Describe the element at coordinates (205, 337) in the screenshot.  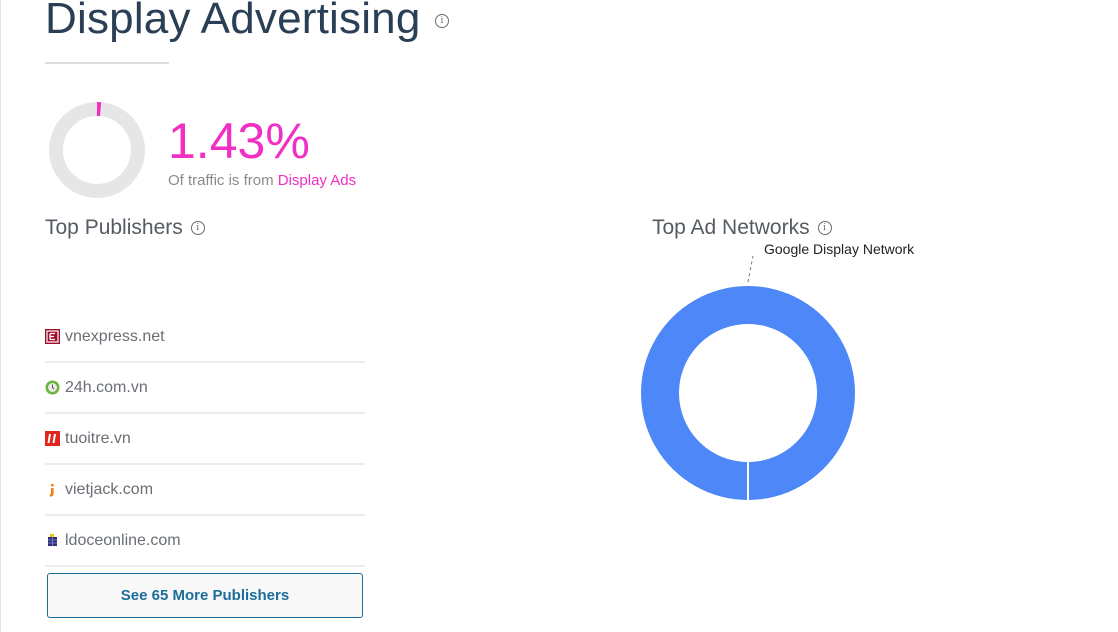
I see `publisher-item: vnexpress.net` at that location.